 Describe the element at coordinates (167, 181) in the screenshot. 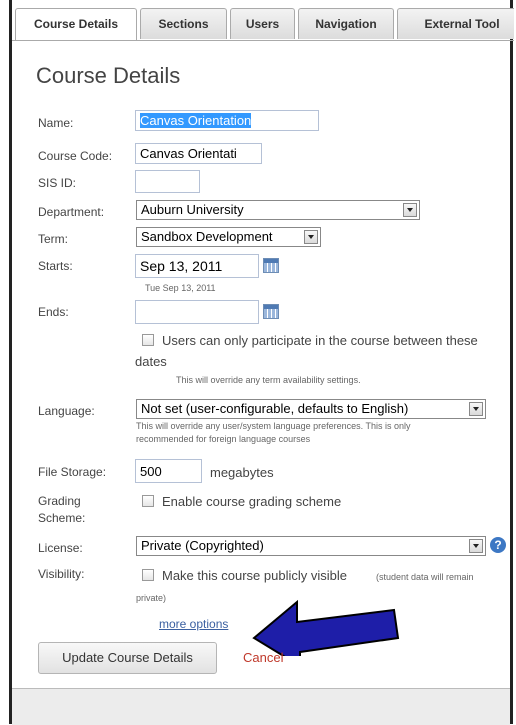

I see `sis-id-input` at that location.